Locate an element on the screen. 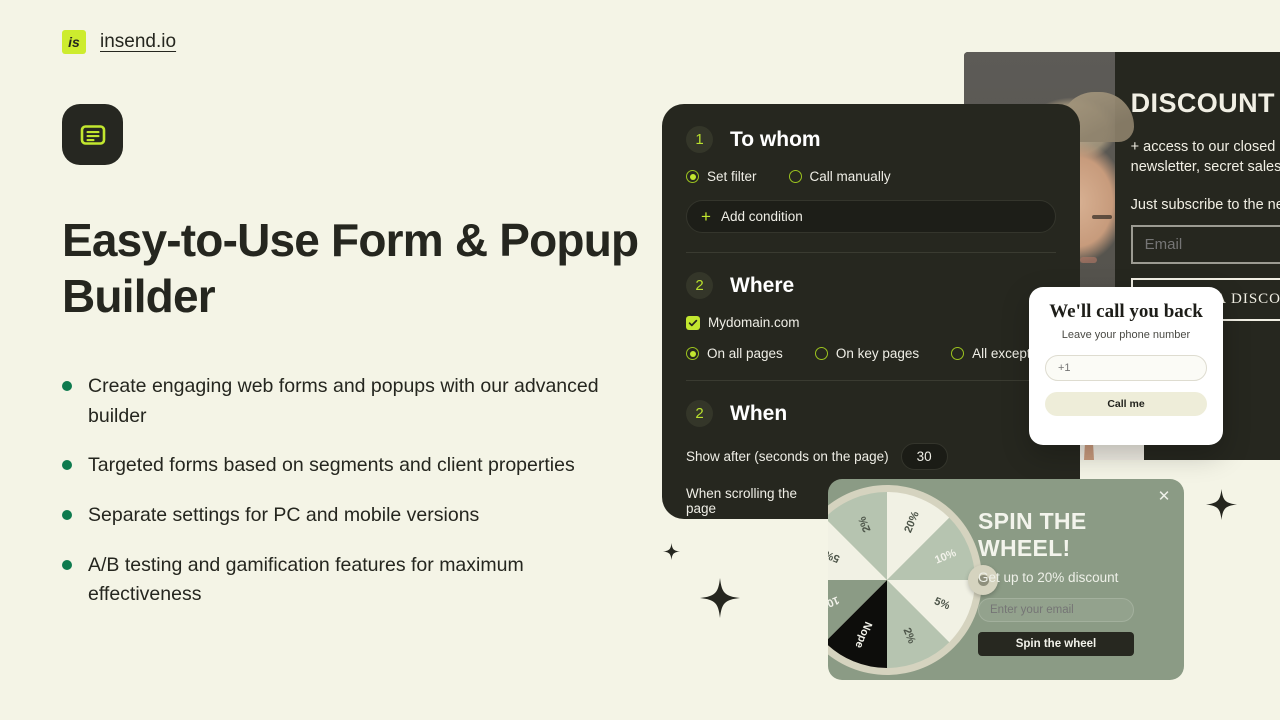 The width and height of the screenshot is (1280, 720). photo-eye-right is located at coordinates (1102, 217).